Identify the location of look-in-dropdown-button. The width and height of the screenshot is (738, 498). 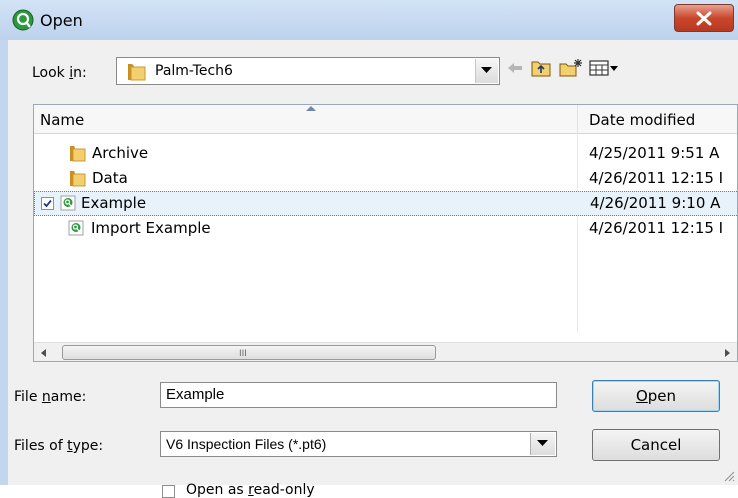
(486, 71).